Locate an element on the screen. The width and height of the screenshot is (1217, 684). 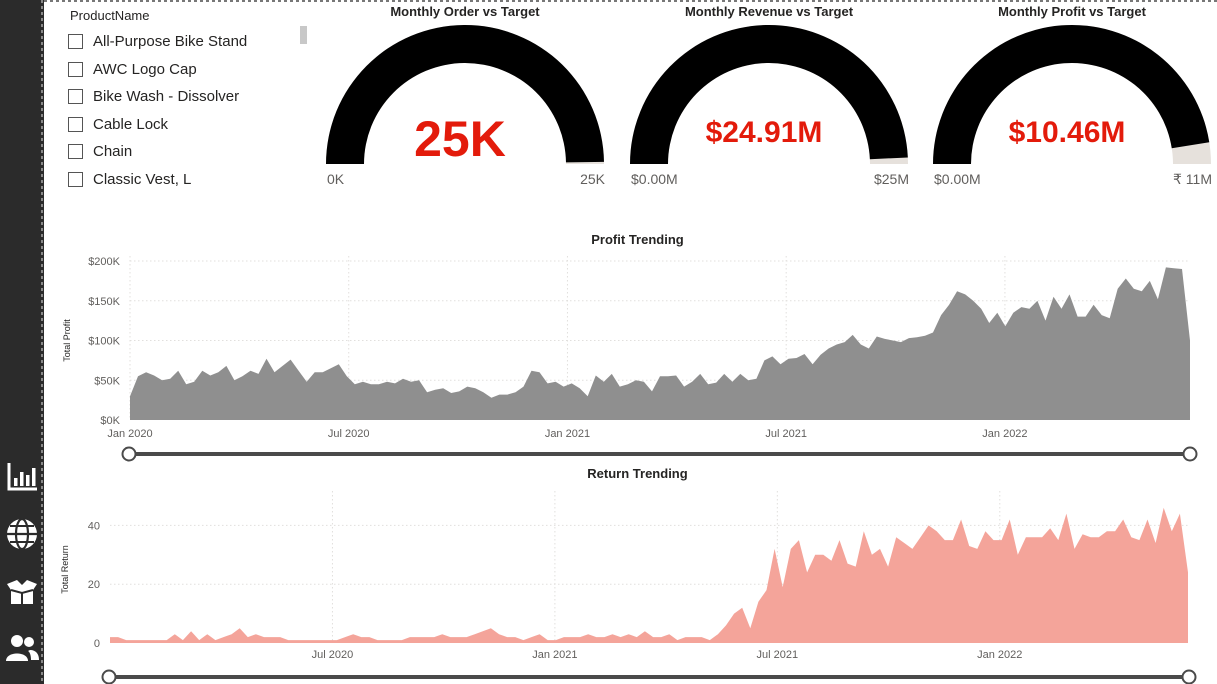
slicer-item: Bike Wash - Dissolver is located at coordinates (157, 97).